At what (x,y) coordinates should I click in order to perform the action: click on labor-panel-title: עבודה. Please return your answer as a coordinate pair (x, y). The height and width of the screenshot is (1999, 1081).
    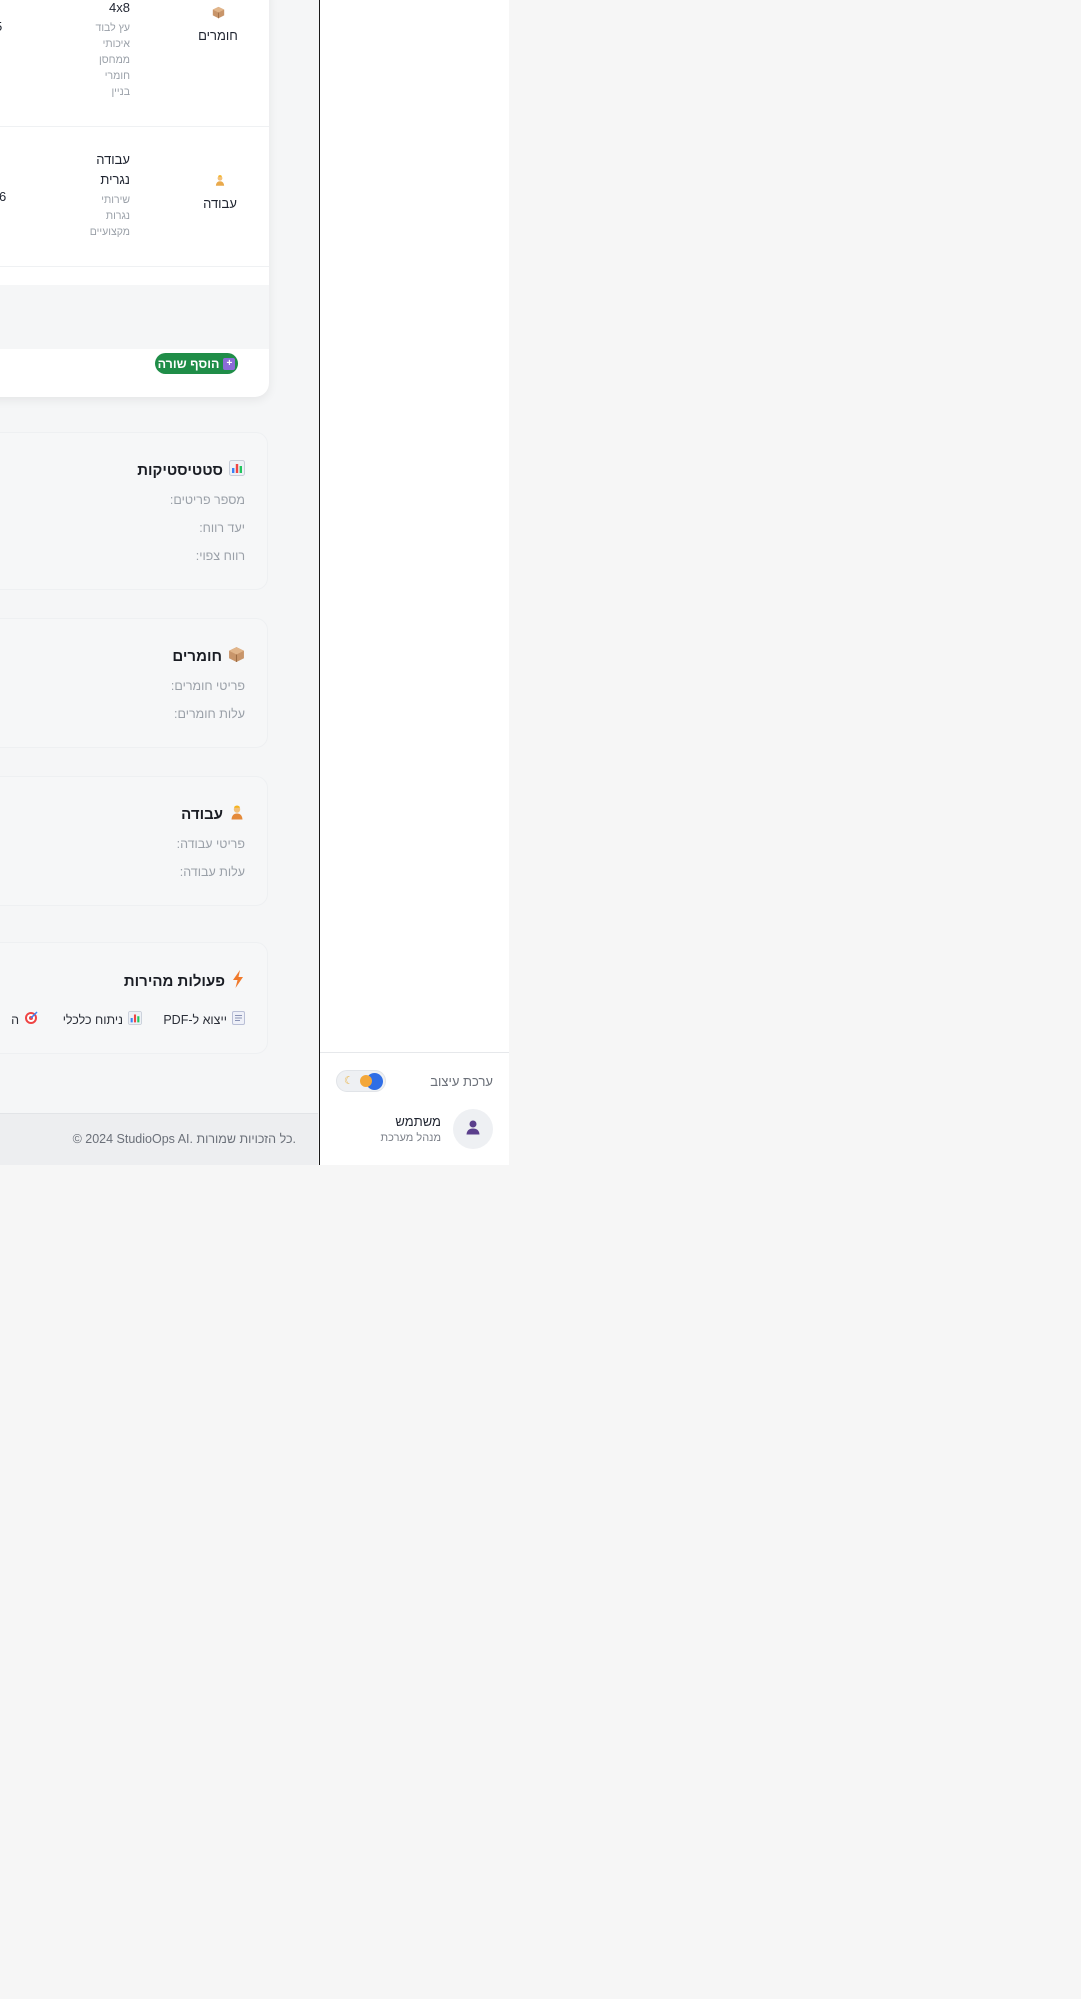
    Looking at the image, I should click on (213, 814).